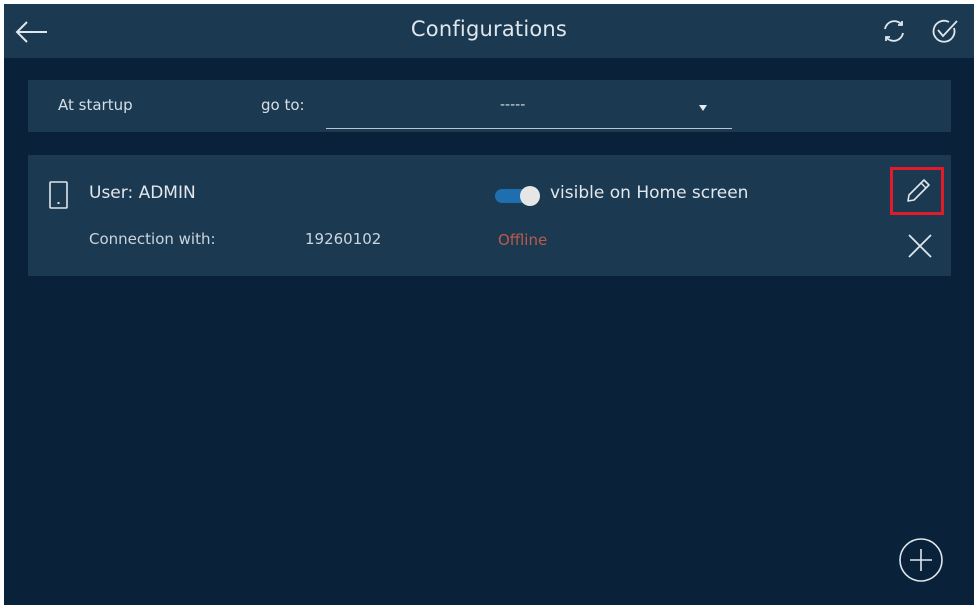  I want to click on connection-label: Connection with:, so click(152, 239).